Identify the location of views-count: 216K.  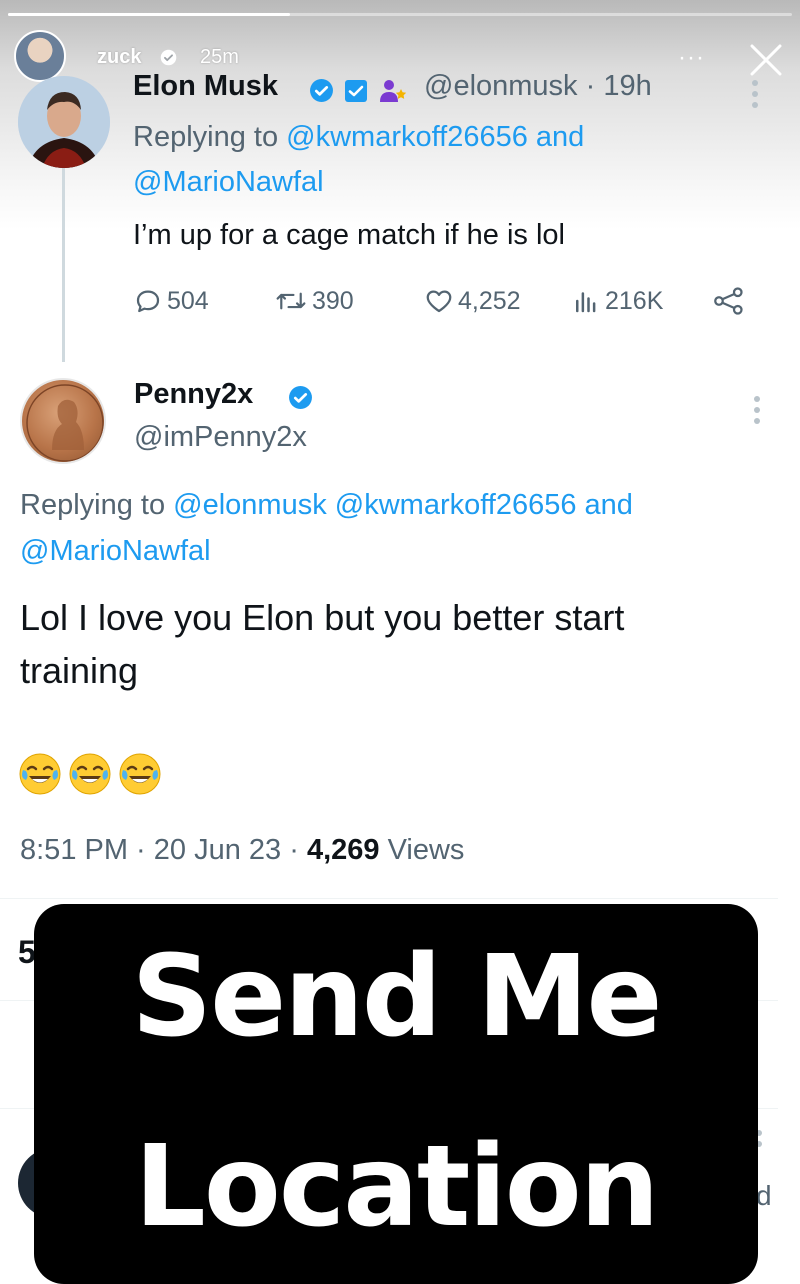
(634, 300).